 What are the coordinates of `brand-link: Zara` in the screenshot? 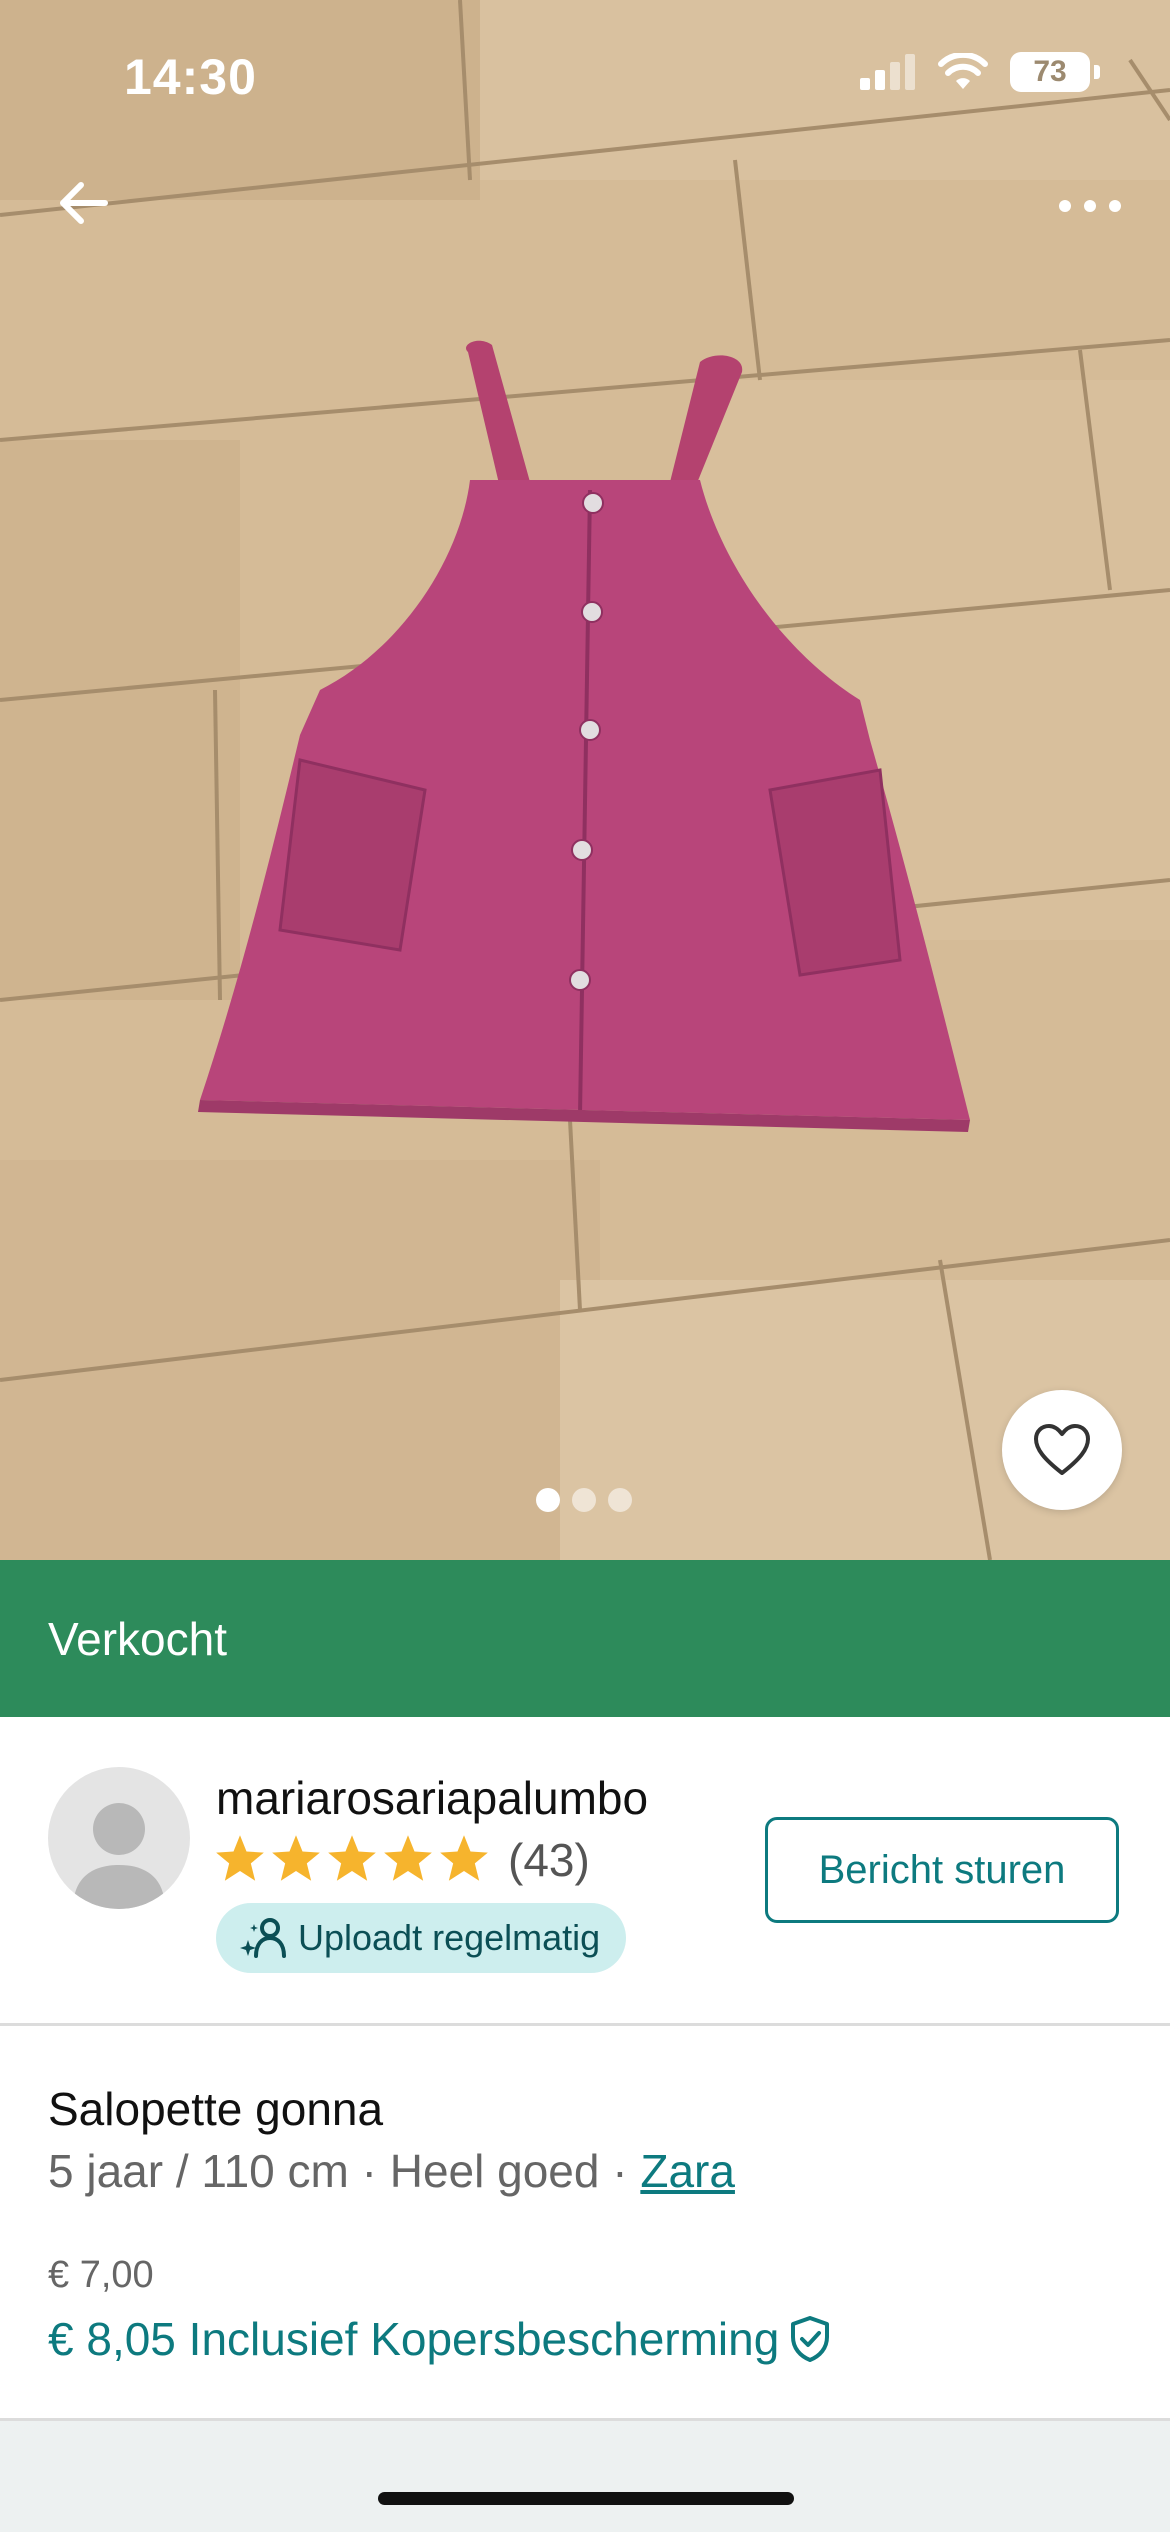 It's located at (687, 2171).